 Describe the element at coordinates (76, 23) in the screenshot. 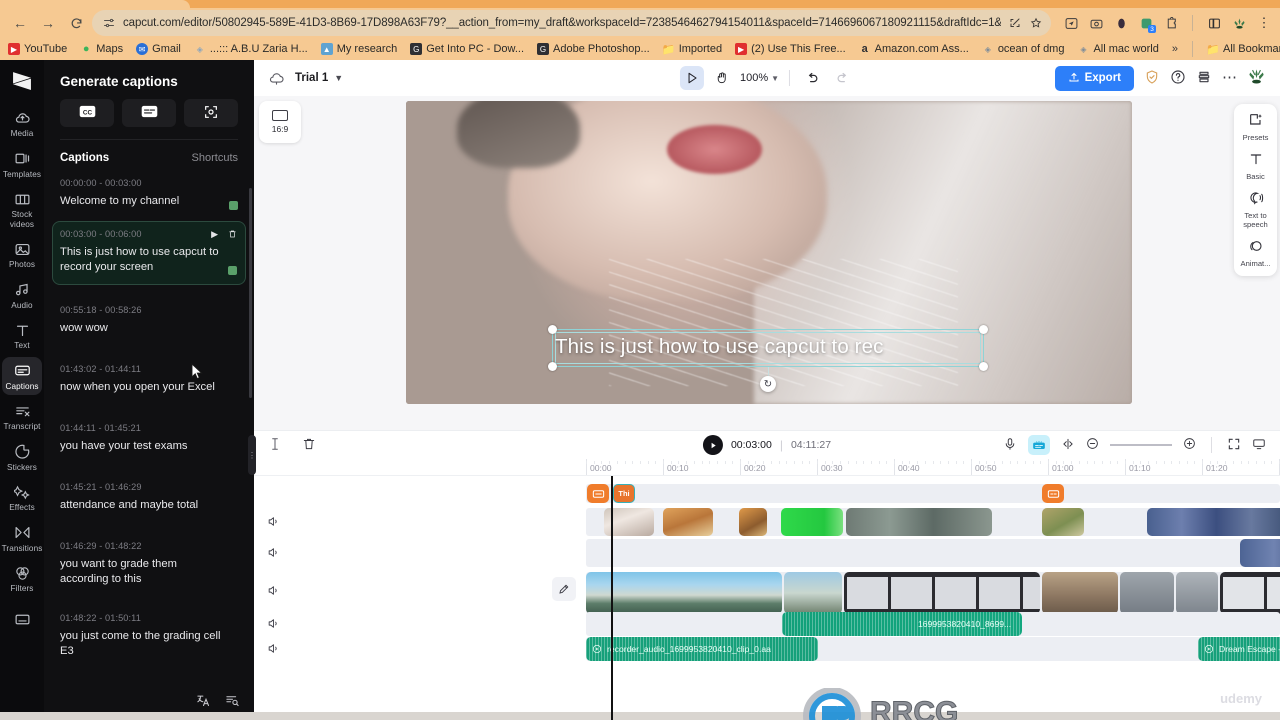

I see `reload-icon` at that location.